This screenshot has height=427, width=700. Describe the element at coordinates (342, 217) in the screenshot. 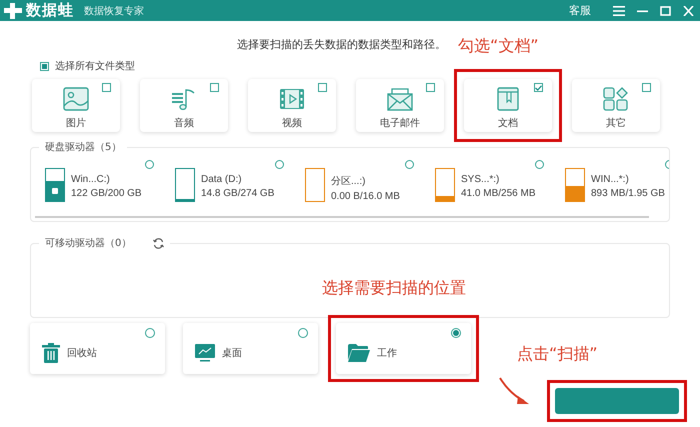

I see `scrollbar` at that location.